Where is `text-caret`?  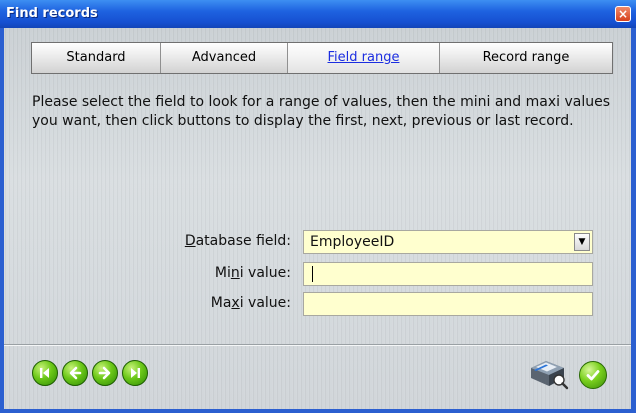
text-caret is located at coordinates (312, 274).